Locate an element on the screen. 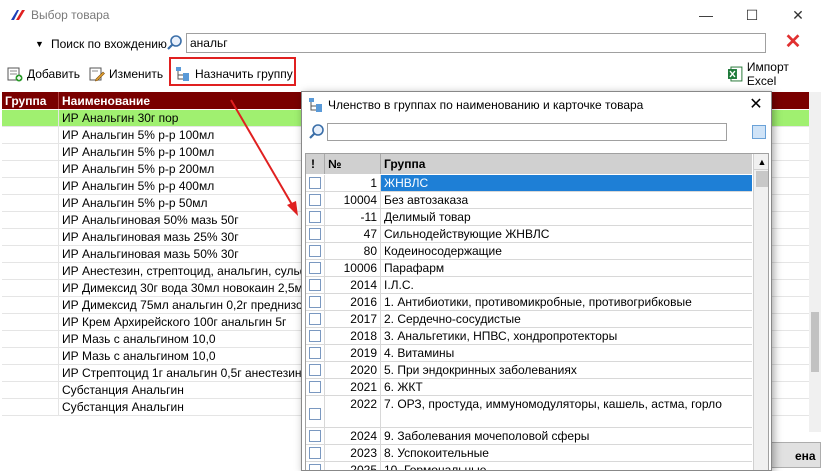  group-number: 10004 is located at coordinates (353, 200).